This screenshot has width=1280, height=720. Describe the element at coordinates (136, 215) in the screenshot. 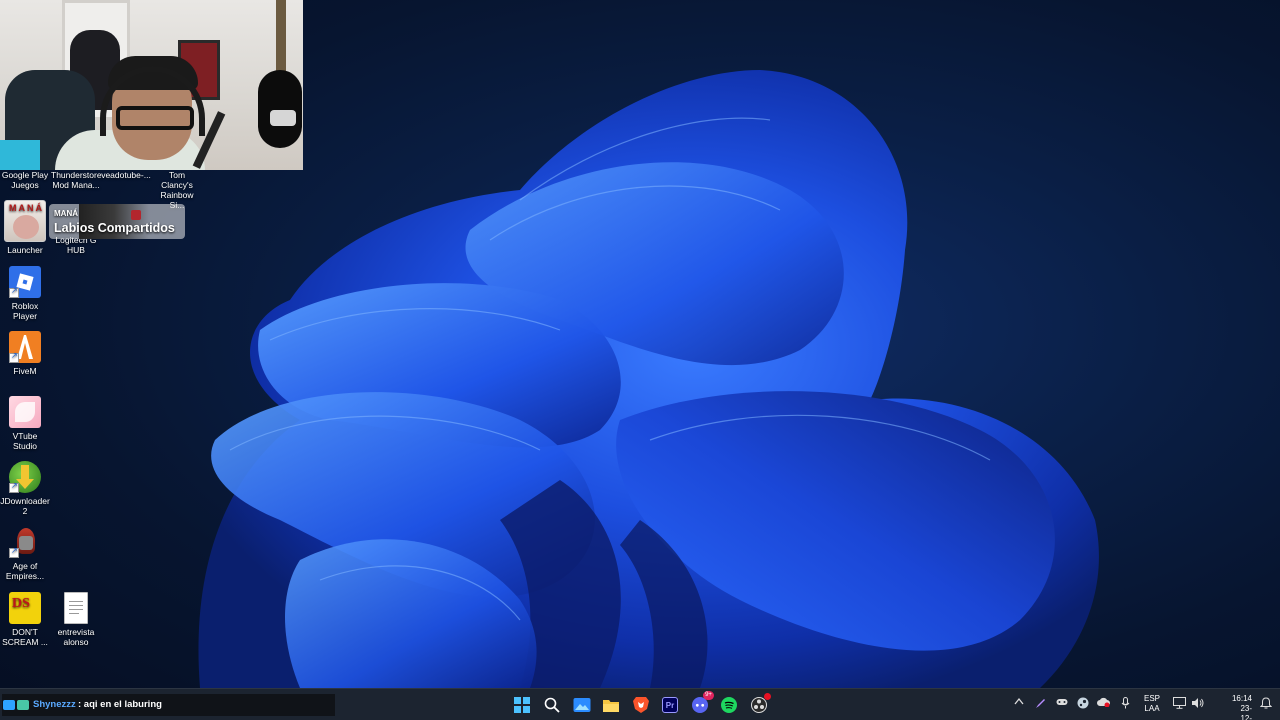

I see `record-icon` at that location.